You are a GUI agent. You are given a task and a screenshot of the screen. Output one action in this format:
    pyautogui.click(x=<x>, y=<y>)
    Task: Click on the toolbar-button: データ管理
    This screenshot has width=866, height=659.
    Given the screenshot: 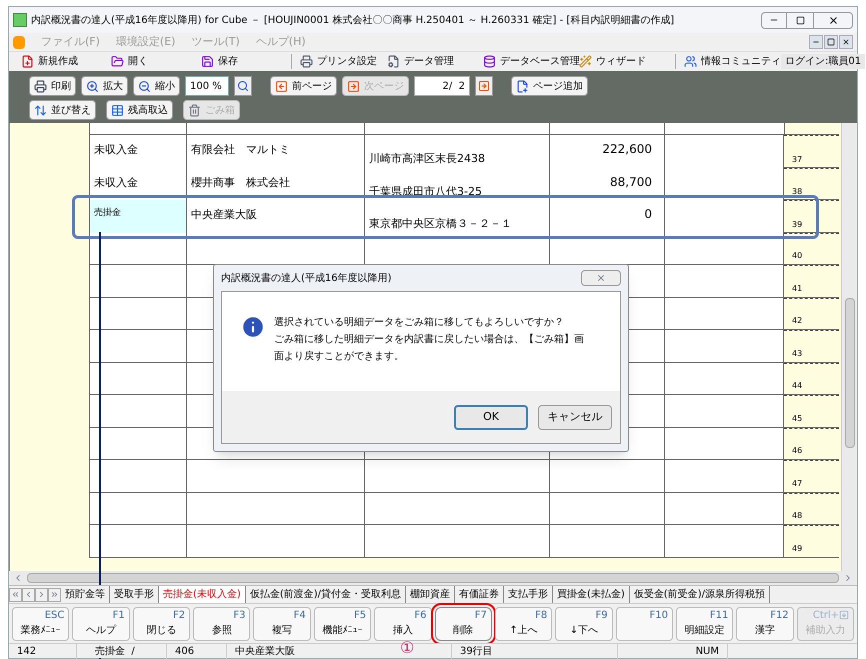 What is the action you would take?
    pyautogui.click(x=435, y=61)
    